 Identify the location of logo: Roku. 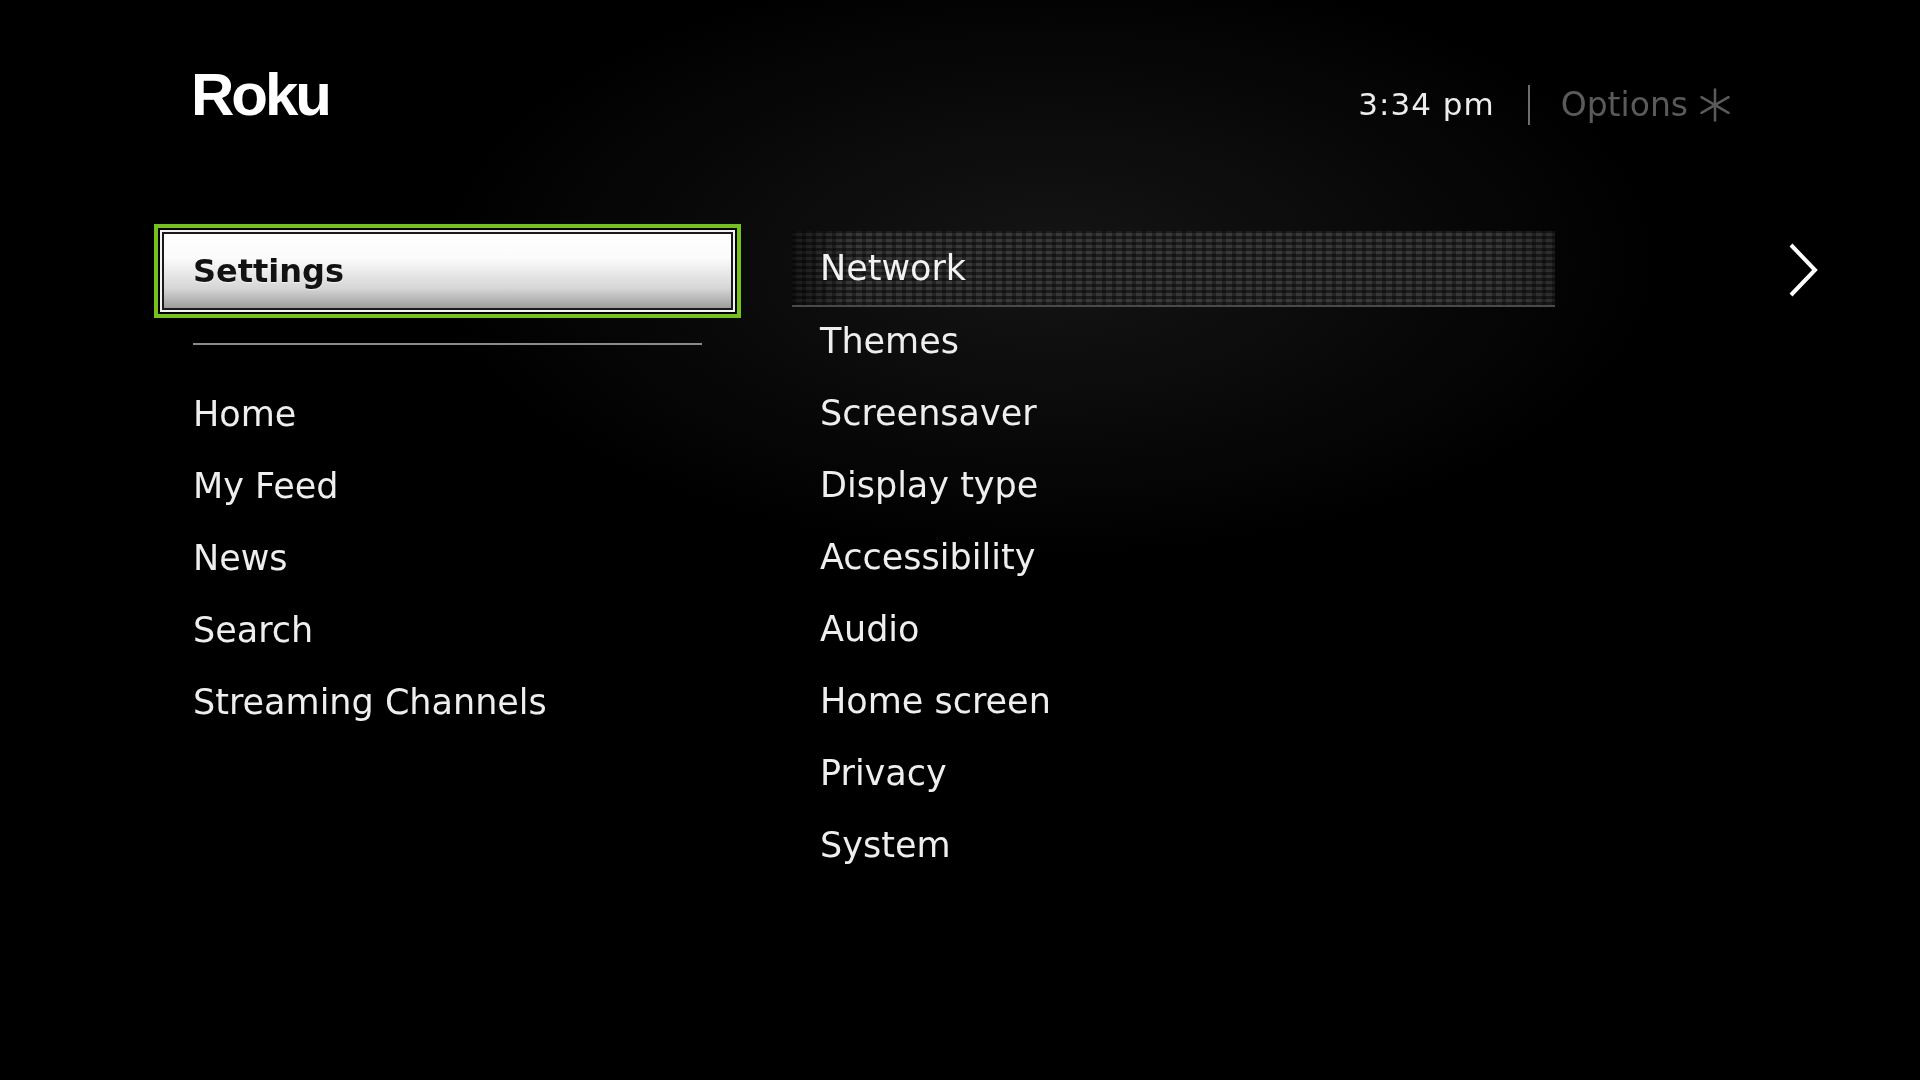
(260, 95).